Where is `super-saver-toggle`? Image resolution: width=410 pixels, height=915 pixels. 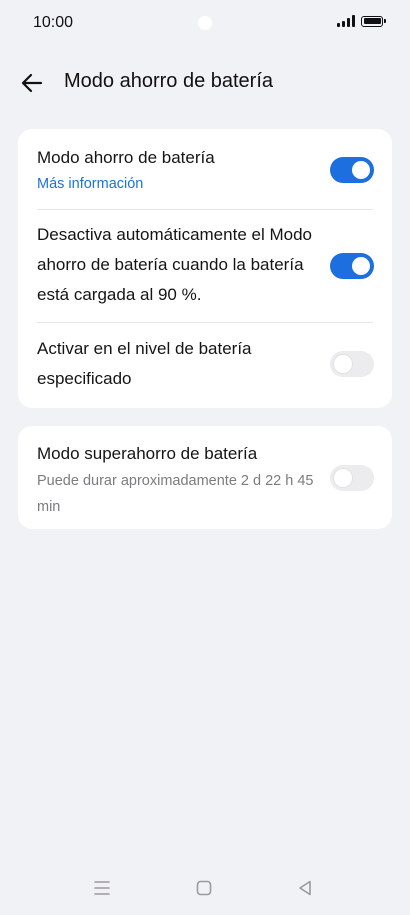 super-saver-toggle is located at coordinates (352, 478).